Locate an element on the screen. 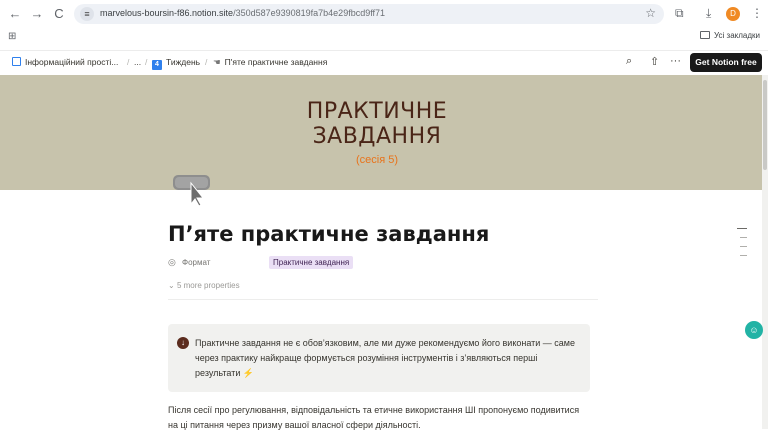 This screenshot has width=768, height=433. target-icon: ◎ is located at coordinates (172, 262).